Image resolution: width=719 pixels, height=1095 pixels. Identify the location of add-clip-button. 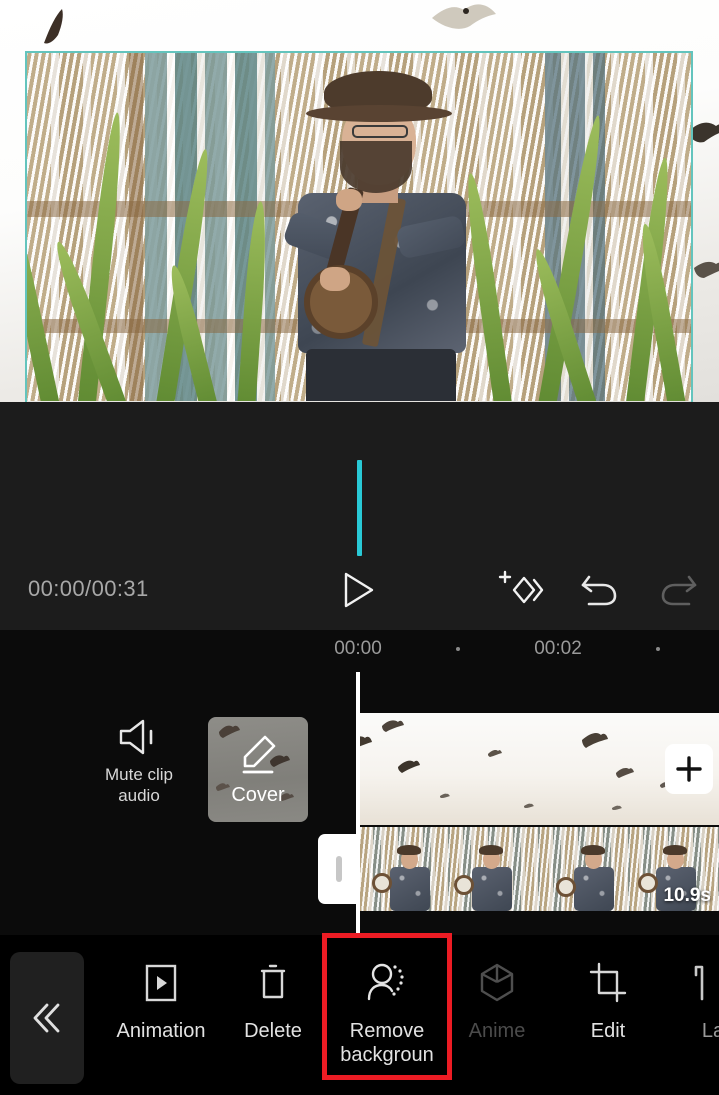
(689, 769).